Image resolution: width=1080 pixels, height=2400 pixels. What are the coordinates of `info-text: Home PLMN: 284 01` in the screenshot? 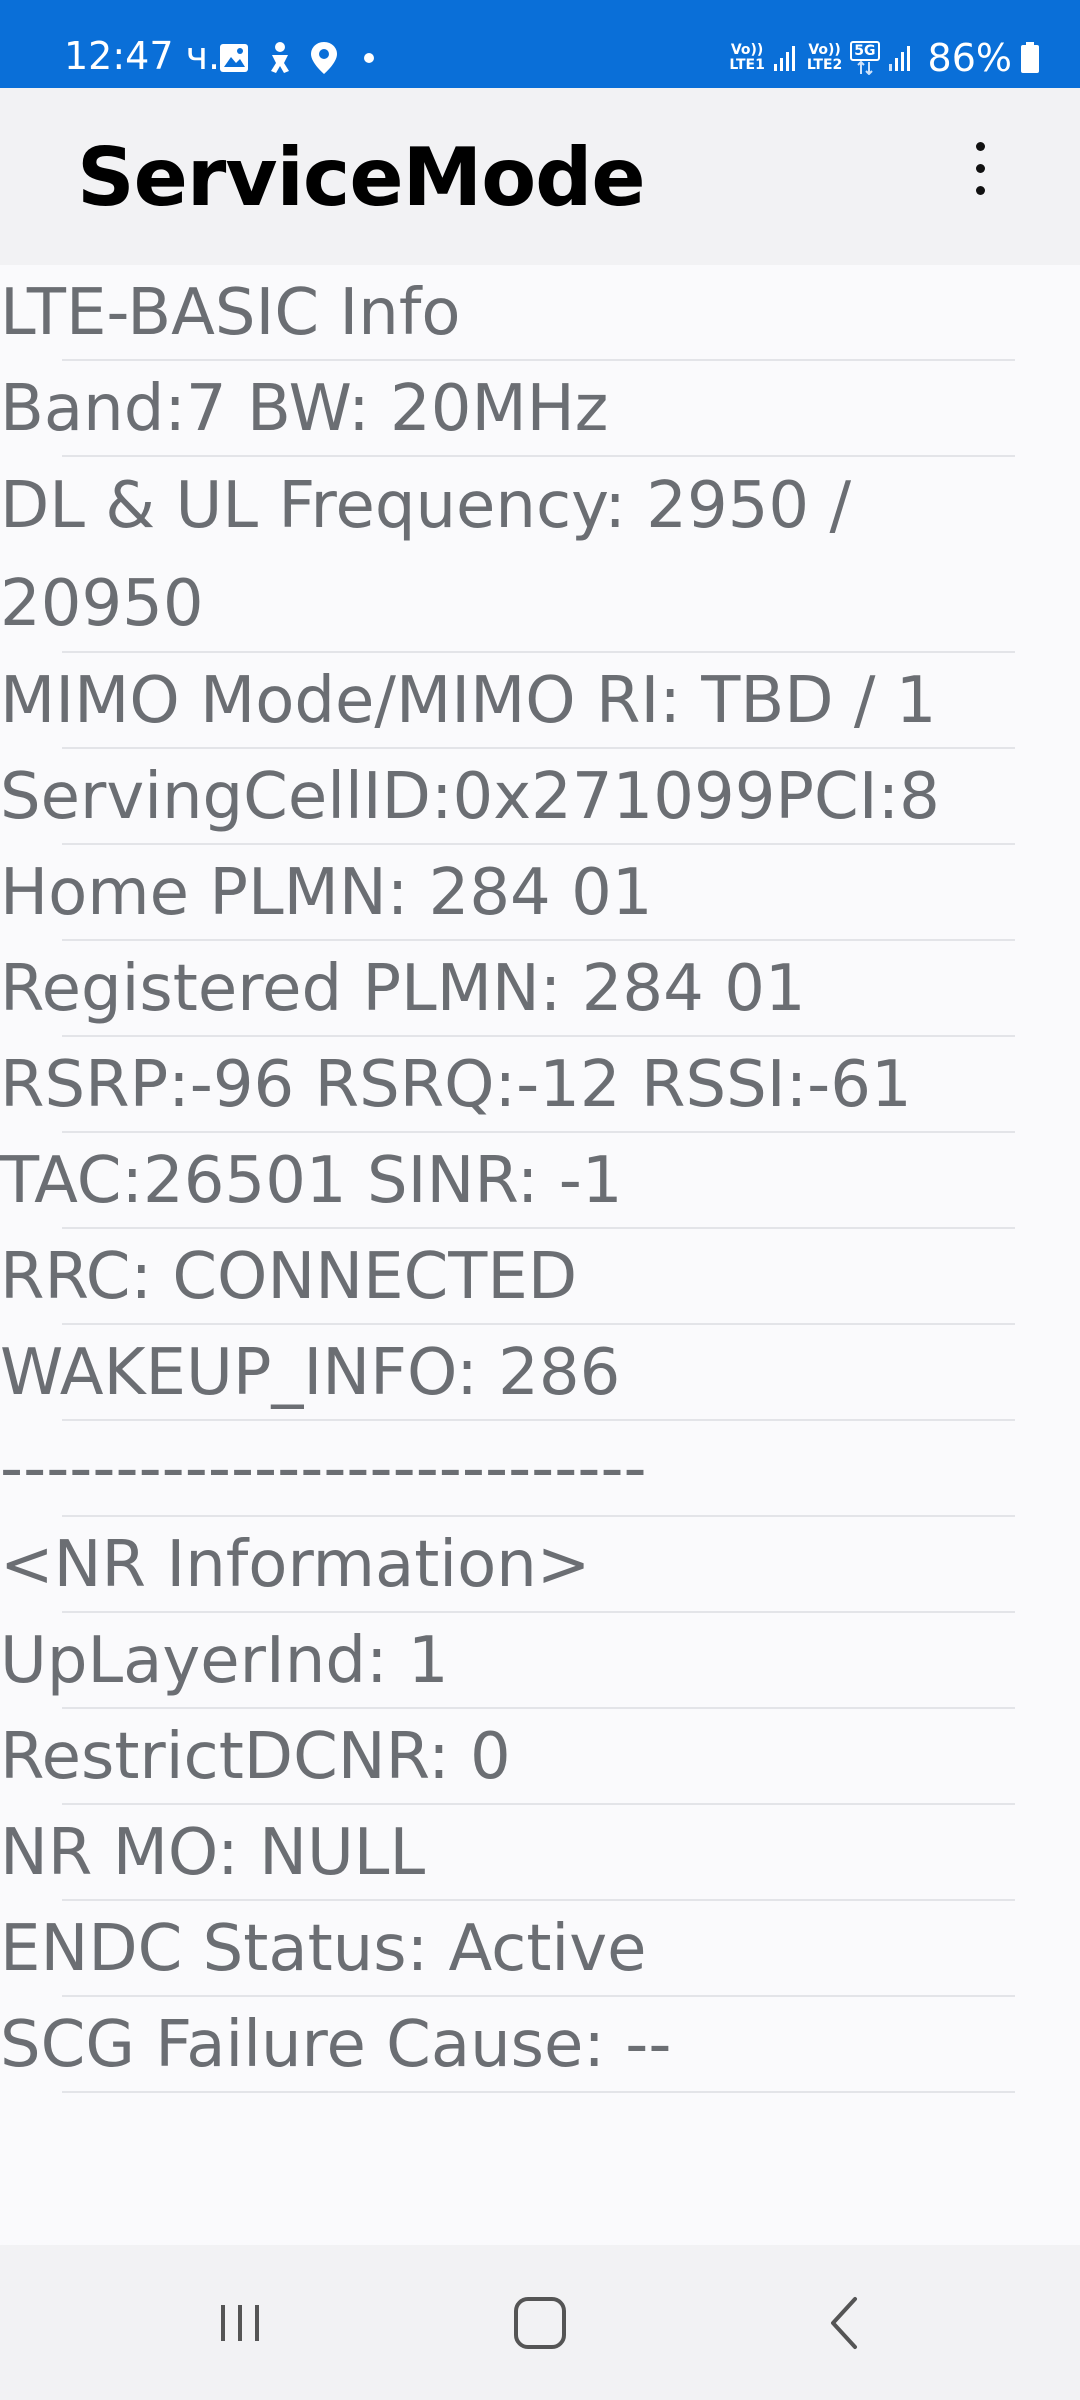 It's located at (326, 893).